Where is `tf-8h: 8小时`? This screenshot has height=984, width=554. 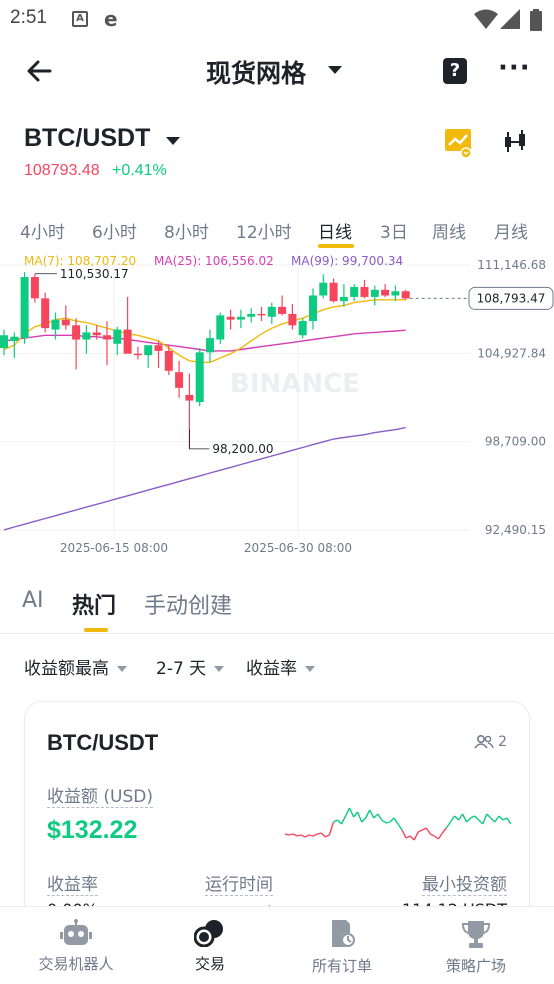
tf-8h: 8小时 is located at coordinates (186, 230).